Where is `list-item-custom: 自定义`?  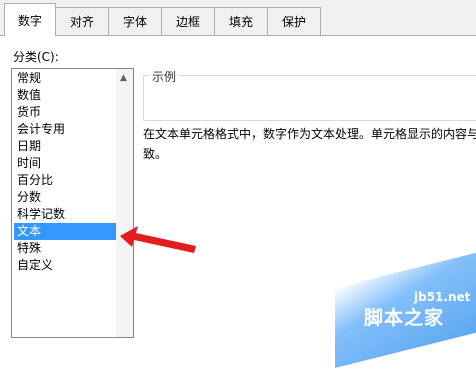
list-item-custom: 自定义 is located at coordinates (65, 265).